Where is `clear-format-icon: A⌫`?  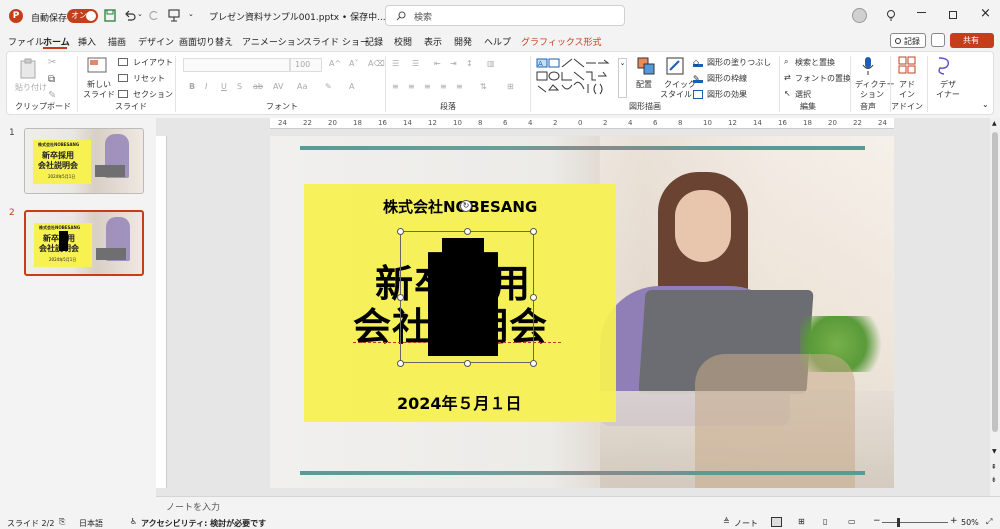 clear-format-icon: A⌫ is located at coordinates (376, 63).